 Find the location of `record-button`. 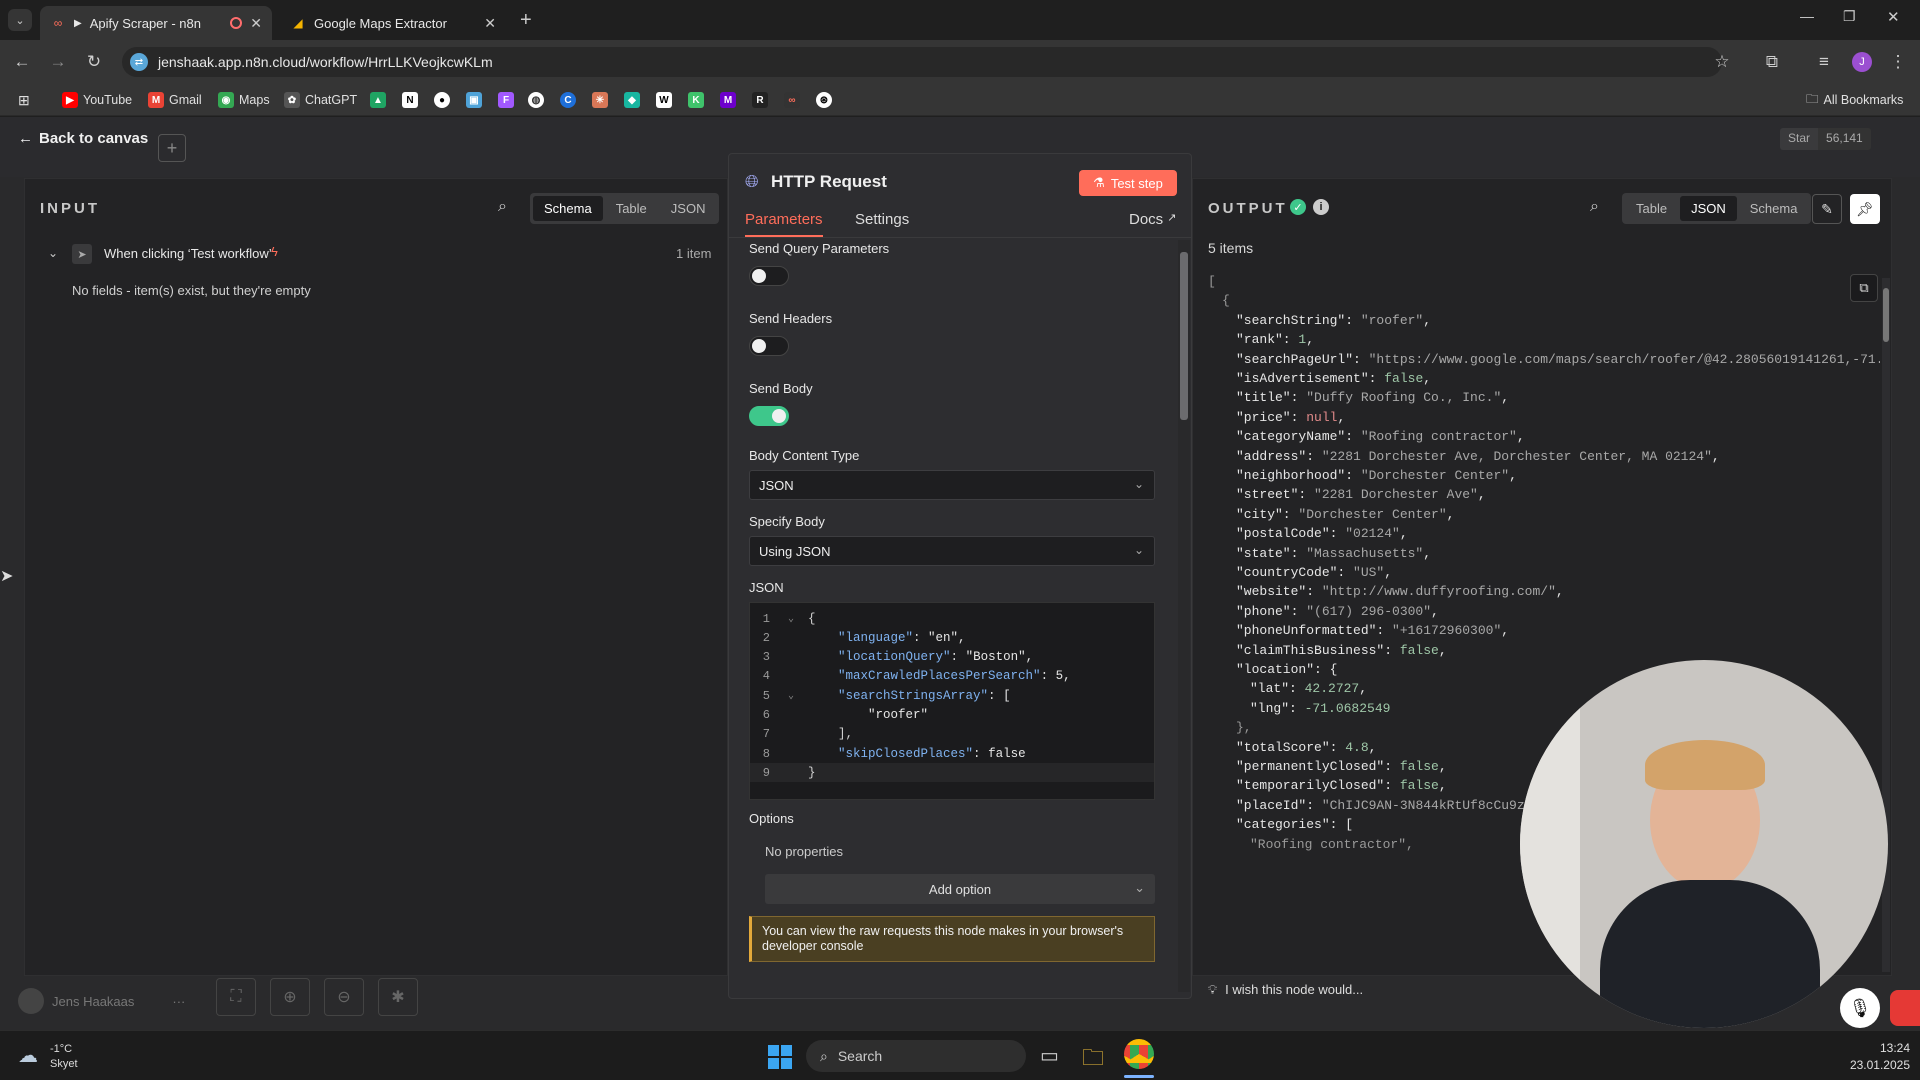

record-button is located at coordinates (1905, 1008).